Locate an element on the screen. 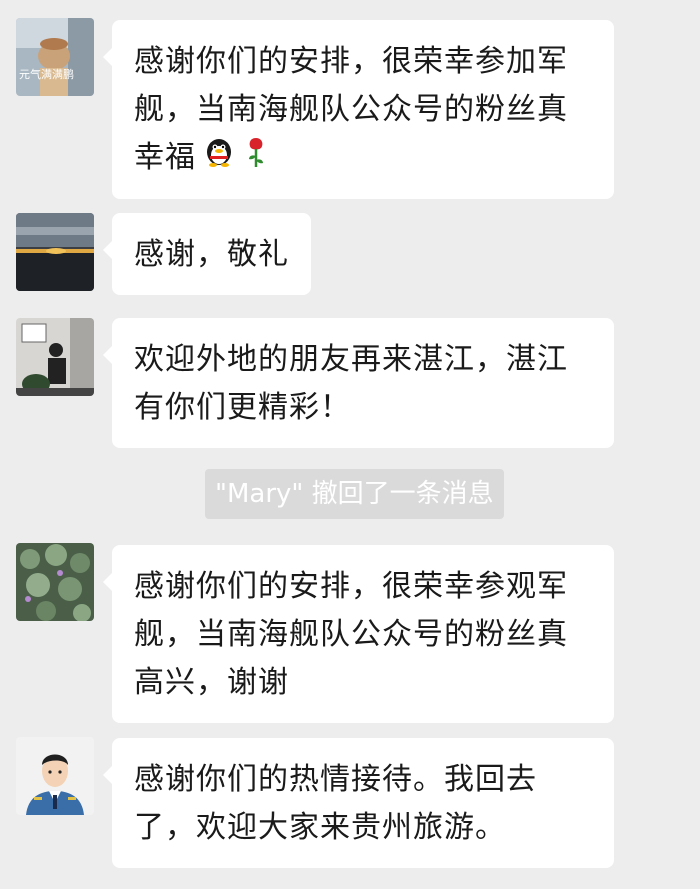 Image resolution: width=700 pixels, height=889 pixels. message-bubble: 感谢你们的安排，很荣幸参观军舰，当南海舰队公众号的粉丝真高兴，谢谢 is located at coordinates (358, 634).